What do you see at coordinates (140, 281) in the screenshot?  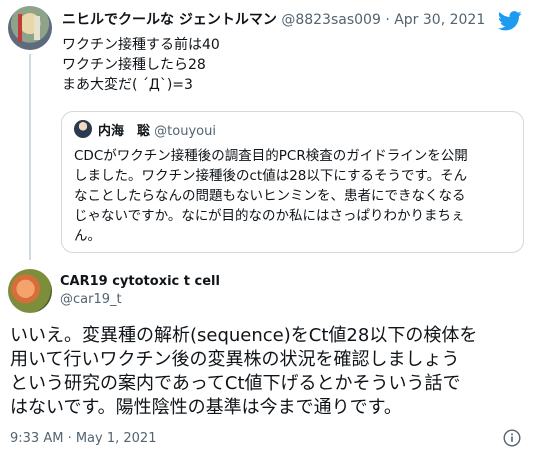 I see `reply-display-name: CAR19 cytotoxic t cell` at bounding box center [140, 281].